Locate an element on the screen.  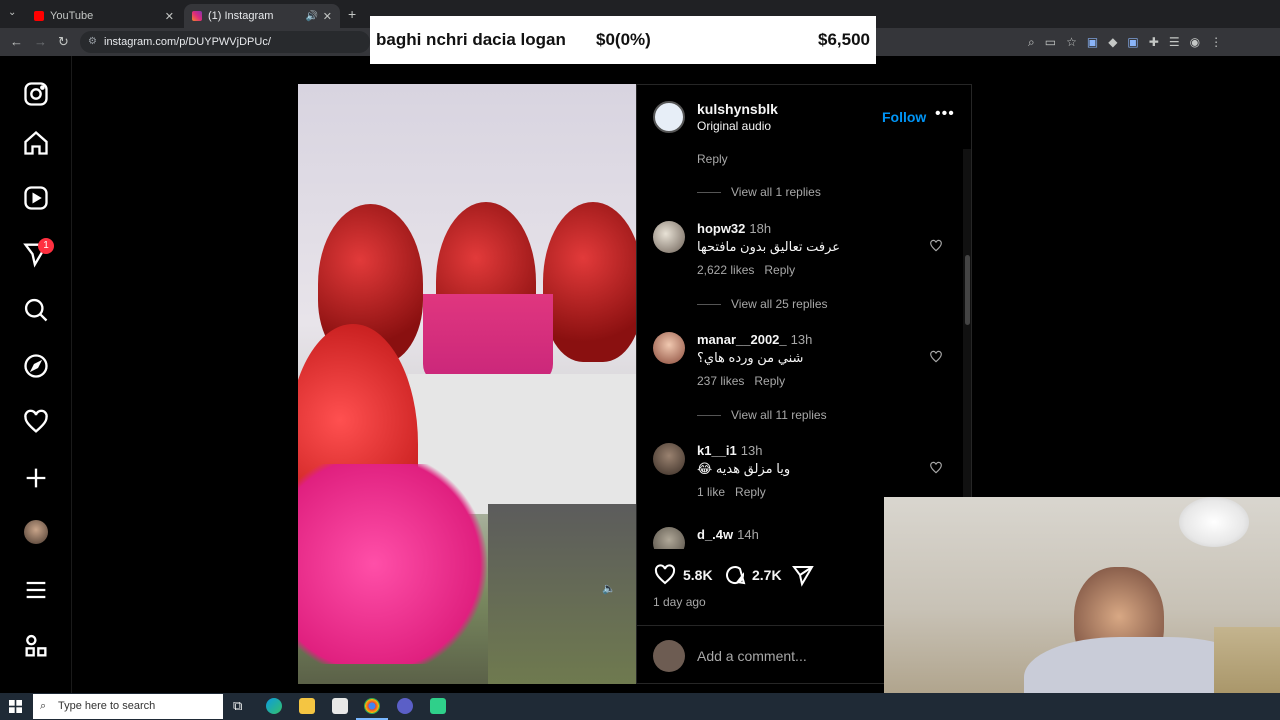
like-count: 5.8K is located at coordinates (698, 575).